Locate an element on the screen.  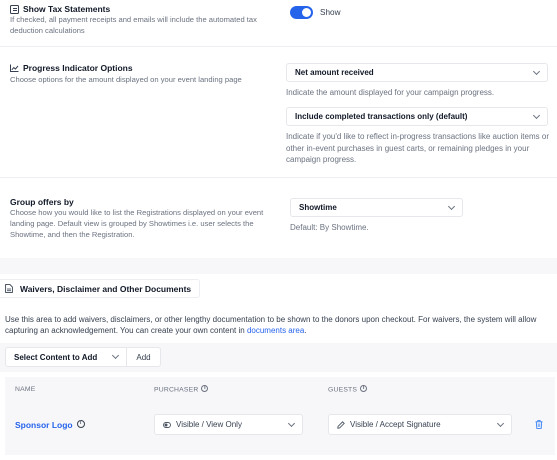
column-header-name: NAME is located at coordinates (25, 389).